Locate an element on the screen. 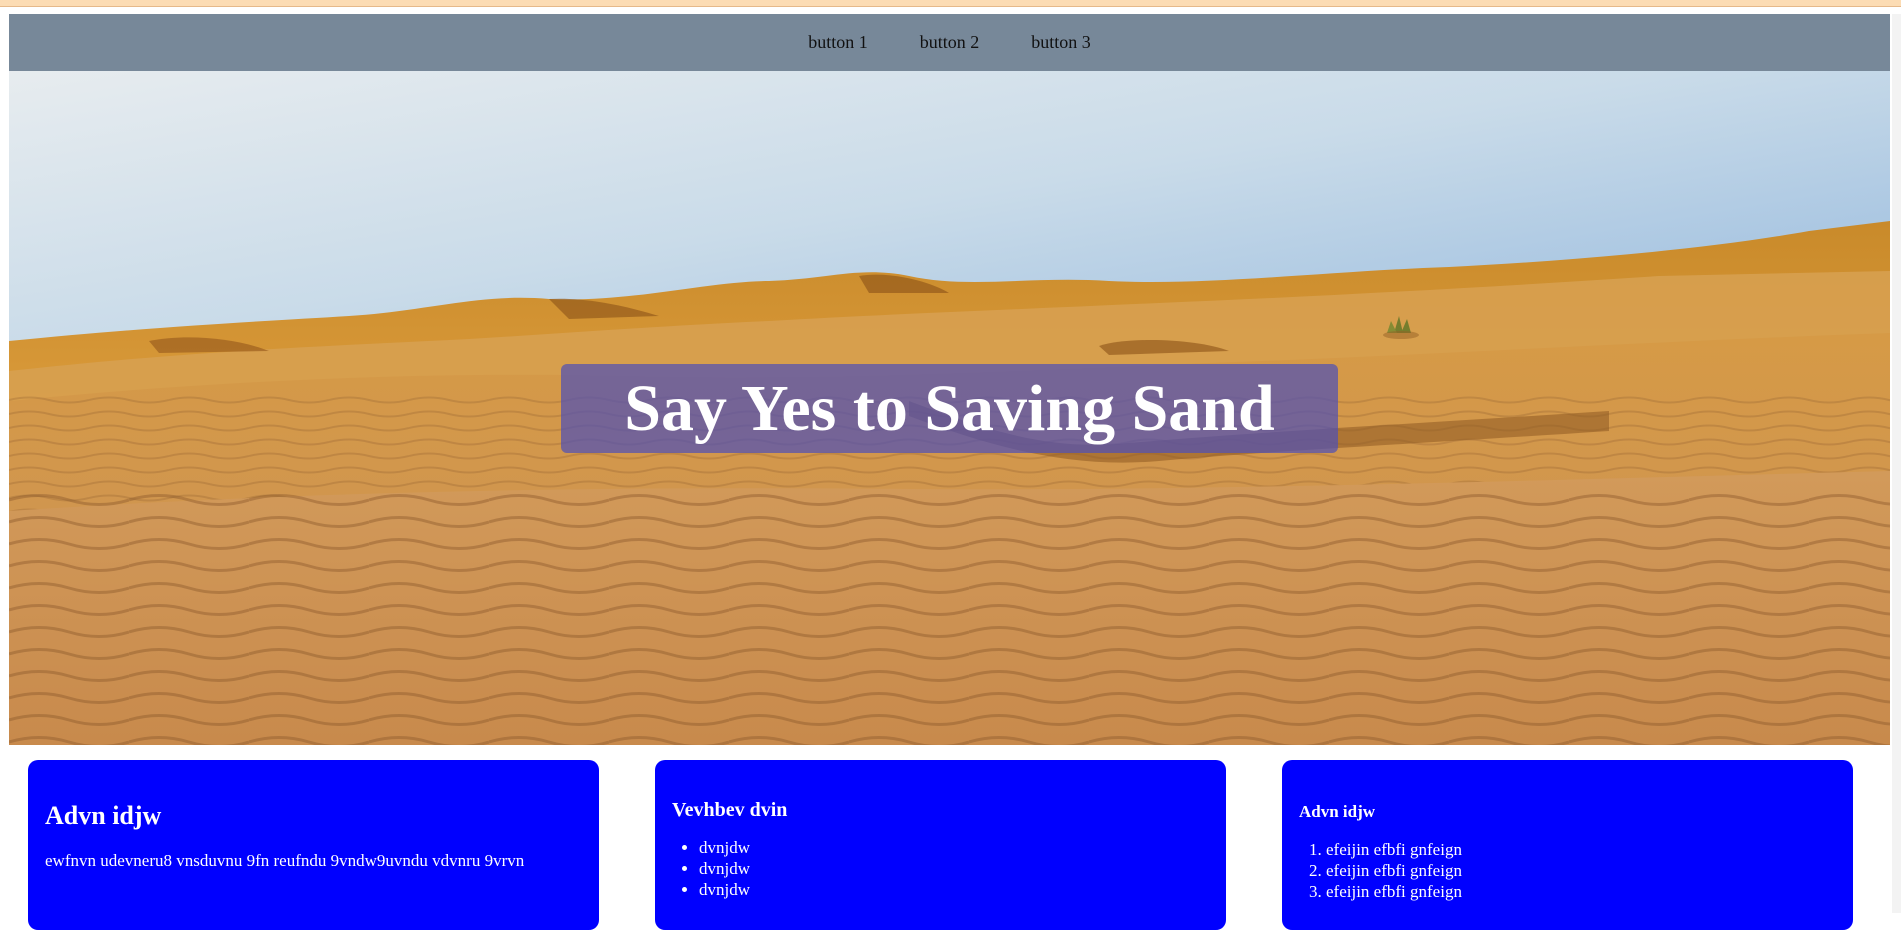 This screenshot has height=930, width=1901. hero-title-box: Say Yes to Saving Sand is located at coordinates (949, 408).